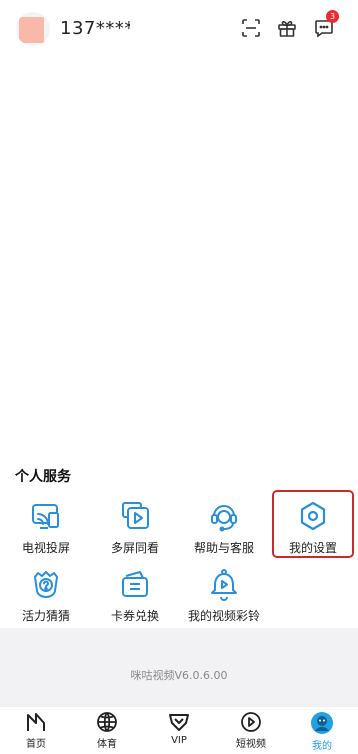 Image resolution: width=358 pixels, height=754 pixels. Describe the element at coordinates (45, 616) in the screenshot. I see `service-label: 活力猜猜` at that location.